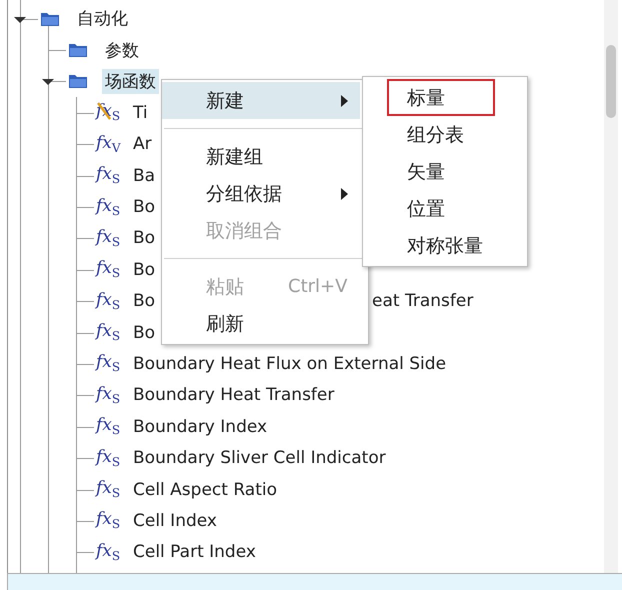 Image resolution: width=622 pixels, height=590 pixels. Describe the element at coordinates (423, 301) in the screenshot. I see `tree-item-text: eat Transfer` at that location.